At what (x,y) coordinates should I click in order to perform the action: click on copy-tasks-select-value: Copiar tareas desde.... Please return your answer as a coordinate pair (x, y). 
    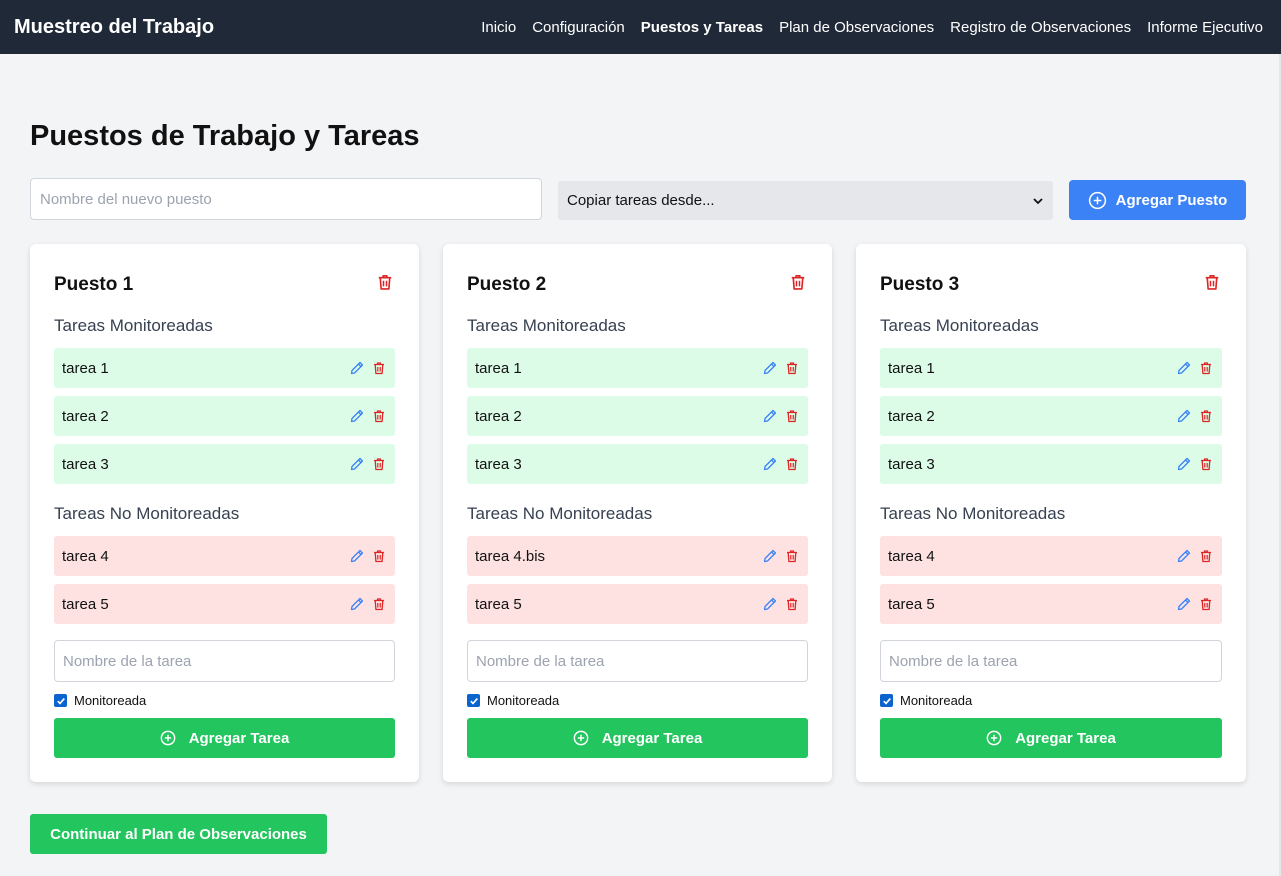
    Looking at the image, I should click on (641, 200).